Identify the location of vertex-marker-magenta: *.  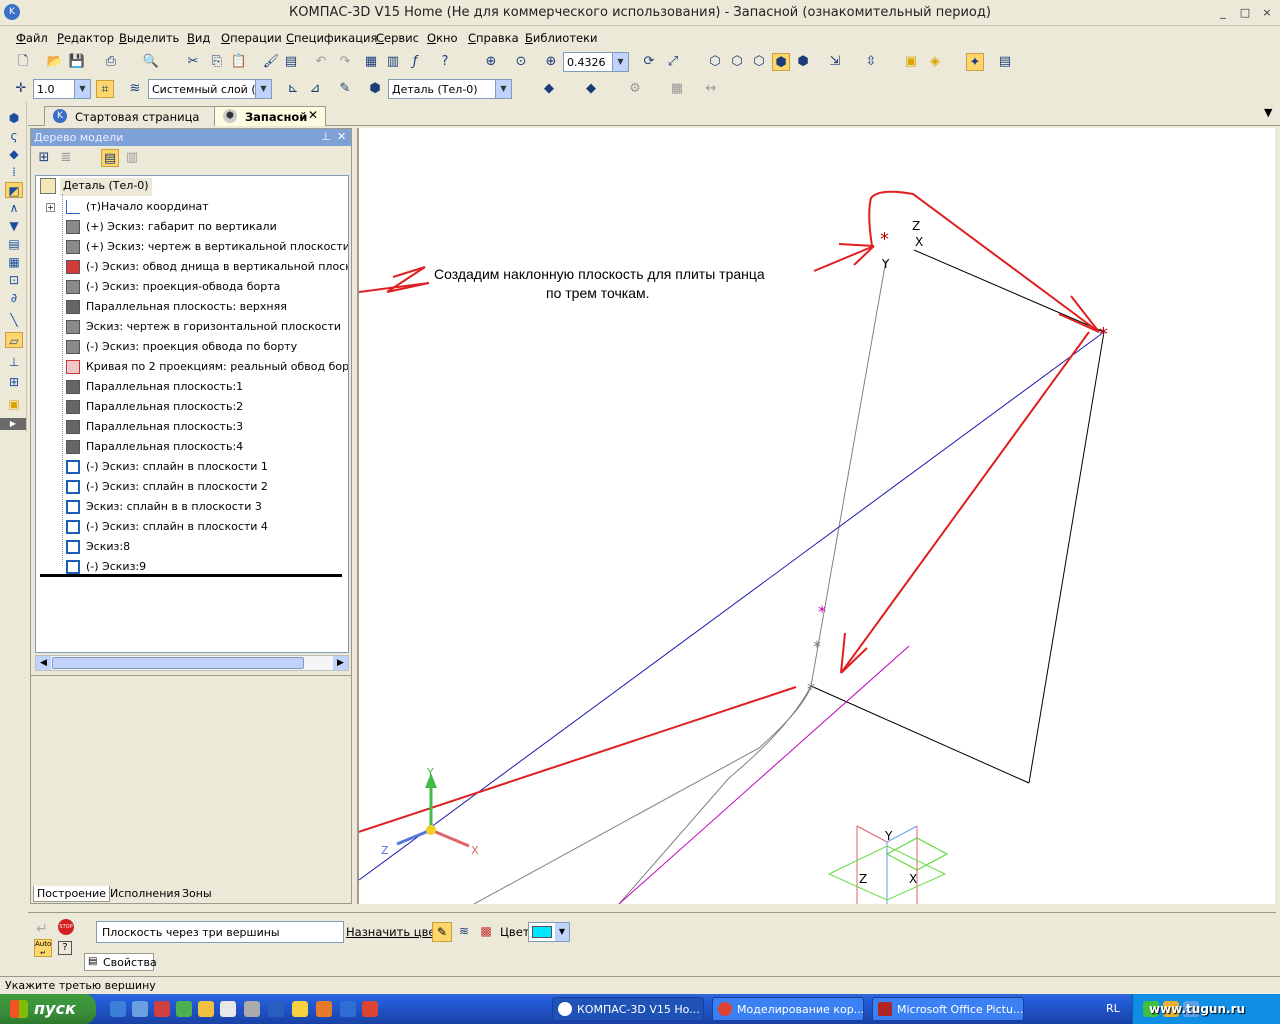
(822, 611).